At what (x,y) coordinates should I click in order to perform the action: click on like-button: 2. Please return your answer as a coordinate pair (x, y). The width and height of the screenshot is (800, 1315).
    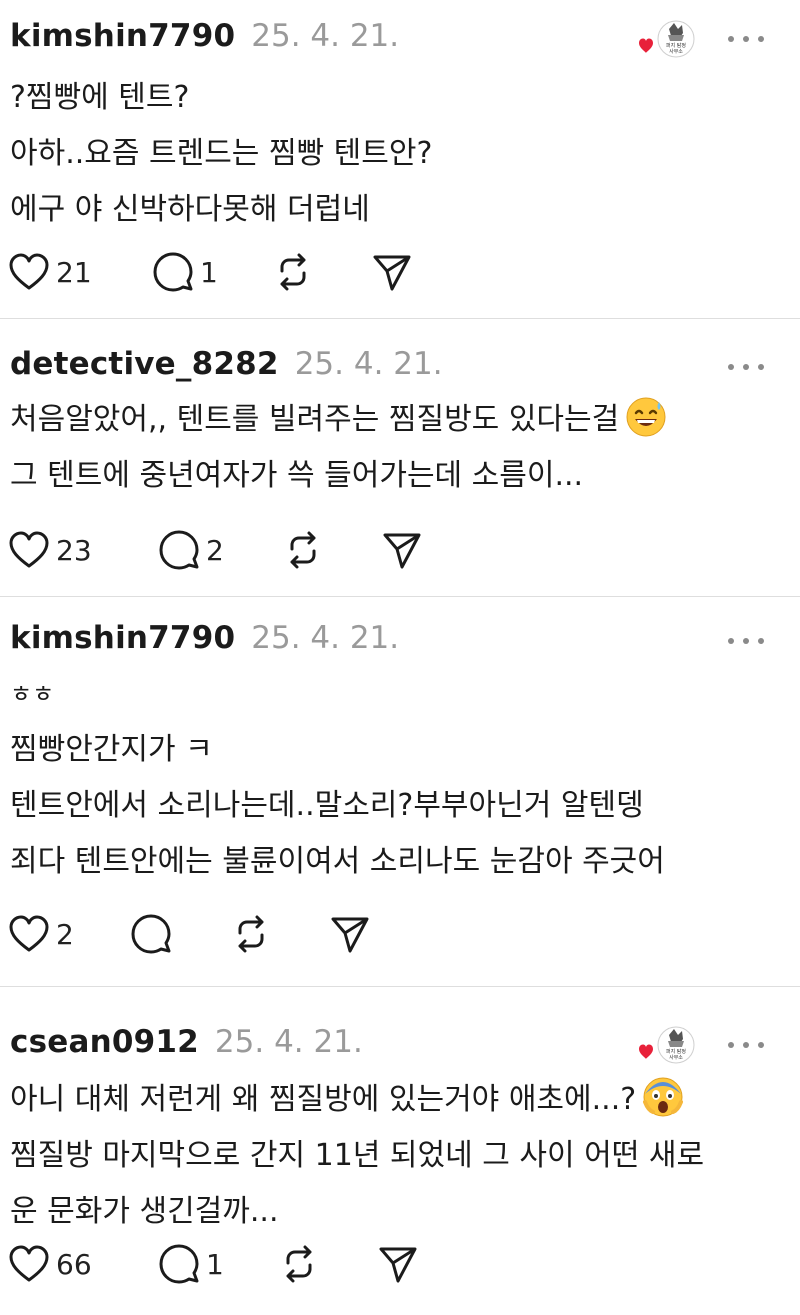
    Looking at the image, I should click on (49, 934).